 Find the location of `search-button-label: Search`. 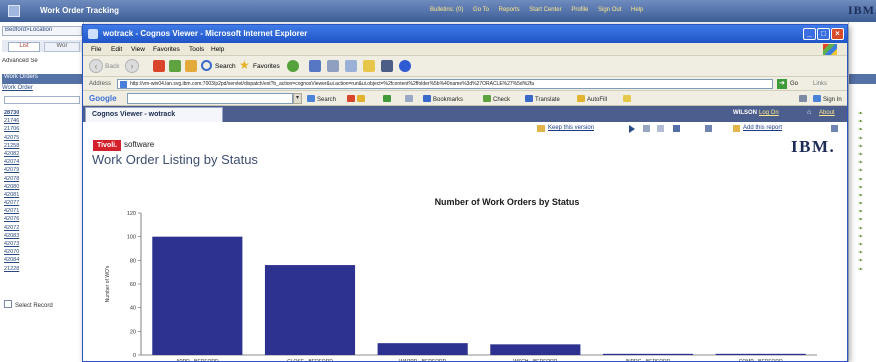

search-button-label: Search is located at coordinates (225, 66).